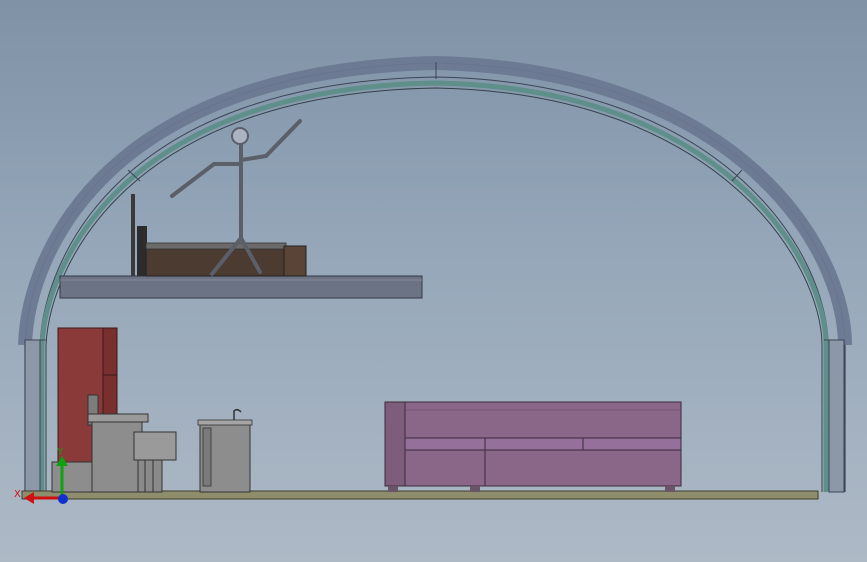  I want to click on faucet-icon, so click(237, 414).